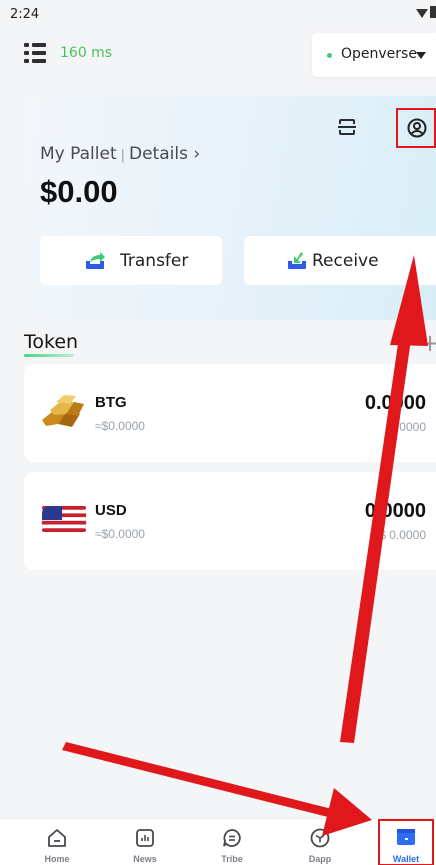 The width and height of the screenshot is (436, 865). I want to click on token-row-btg: BTG ≈$0.0000 0.0000 0.0000, so click(230, 413).